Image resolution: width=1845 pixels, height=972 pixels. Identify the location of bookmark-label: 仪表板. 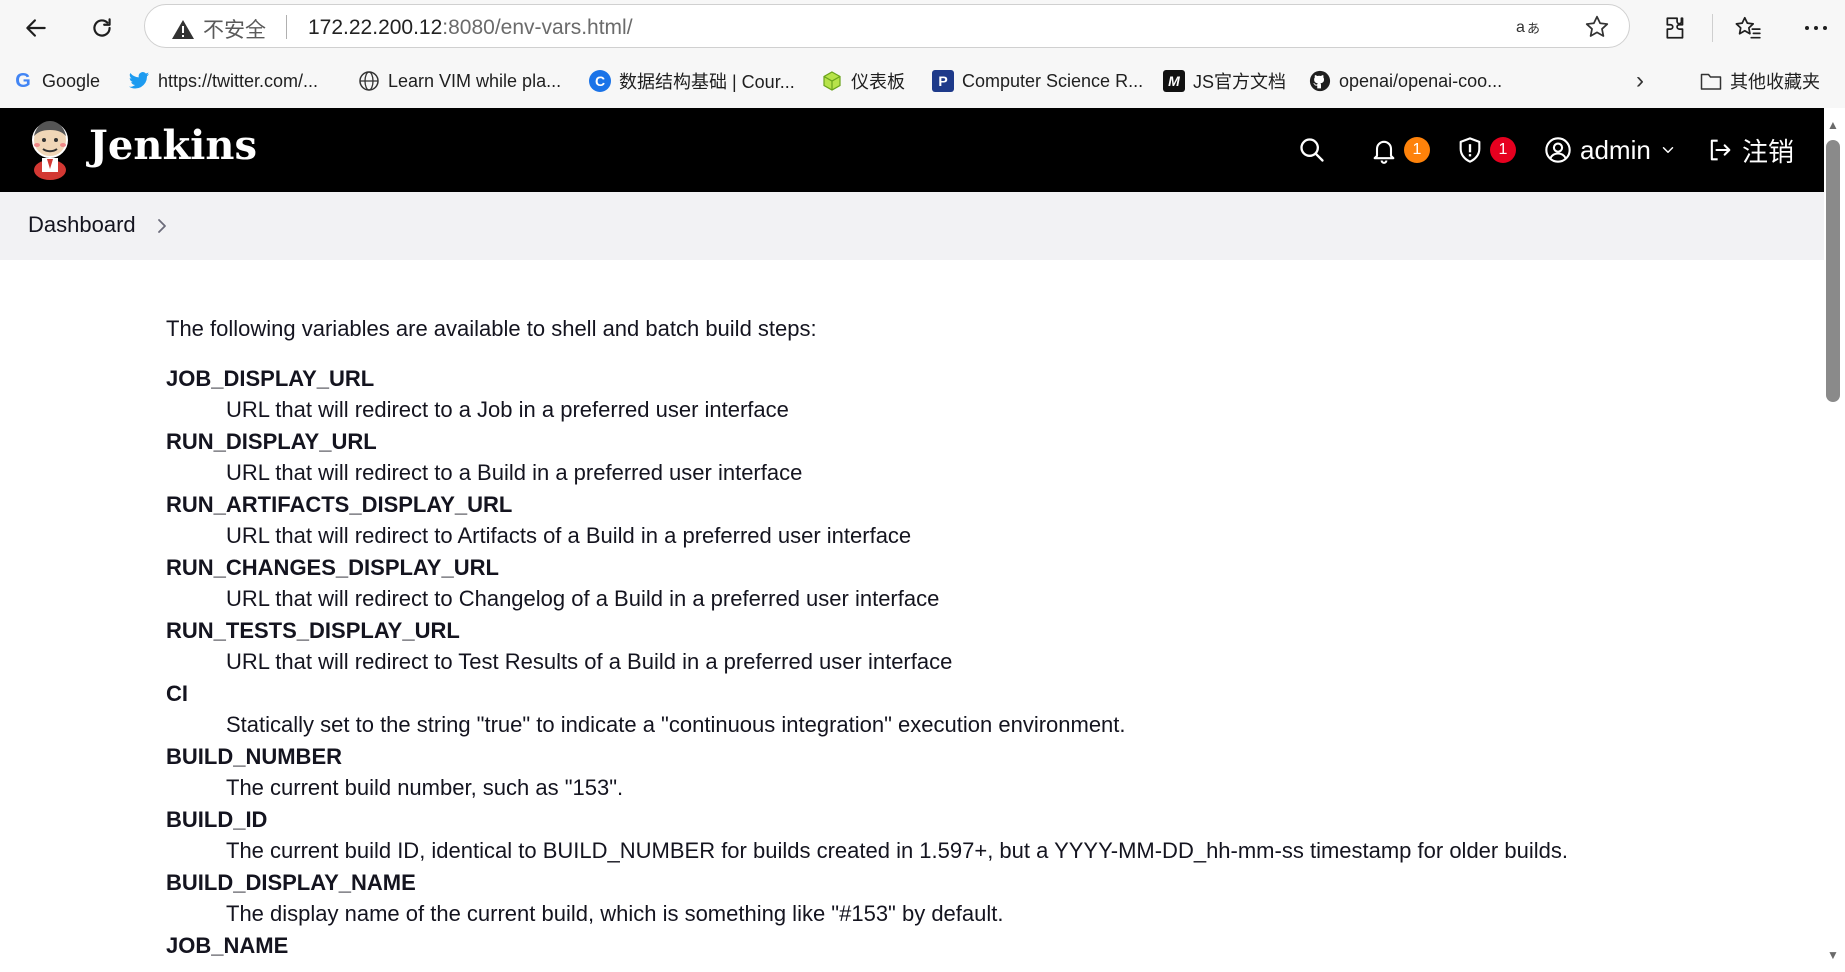
(878, 82).